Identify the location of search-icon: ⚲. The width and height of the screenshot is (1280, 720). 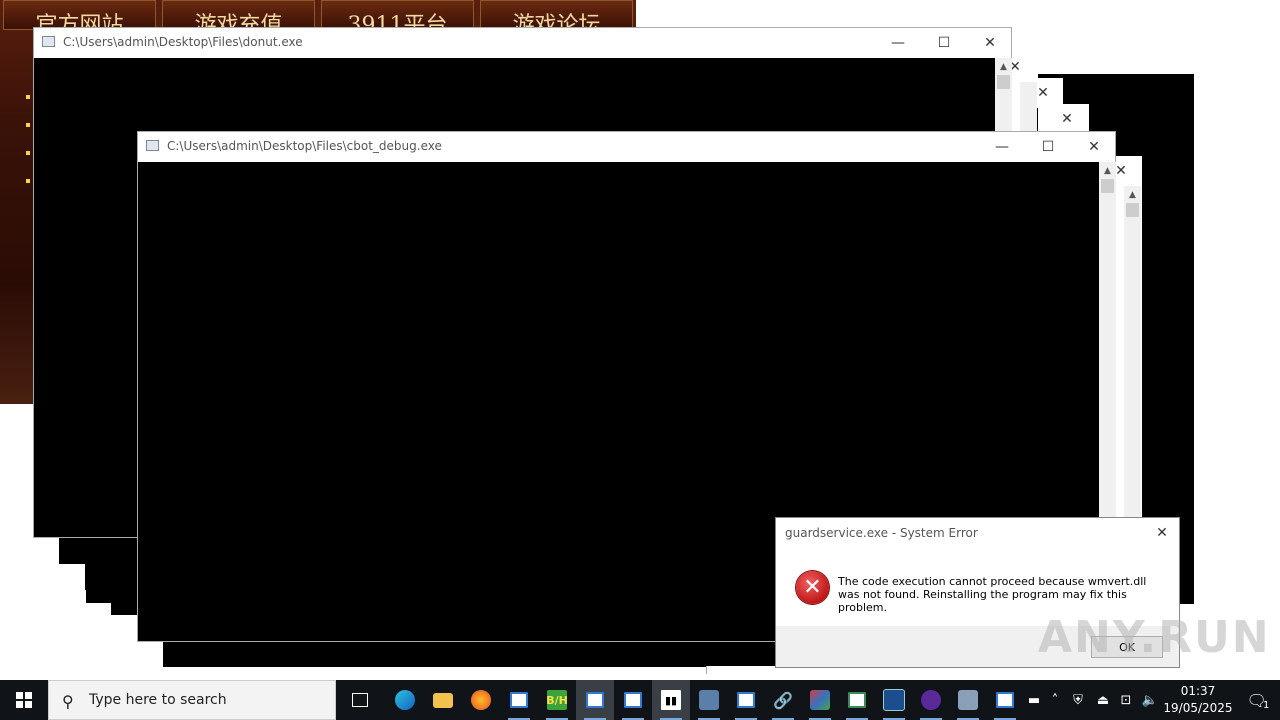
(68, 701).